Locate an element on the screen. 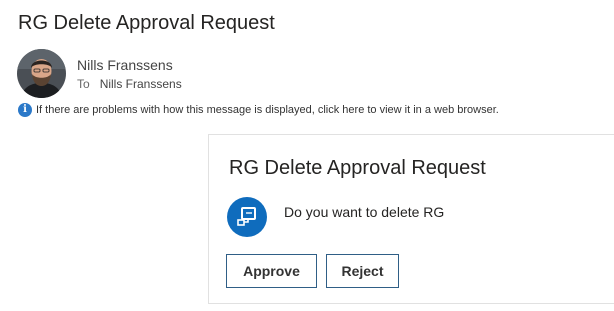 The image size is (614, 311). to-label: To is located at coordinates (83, 84).